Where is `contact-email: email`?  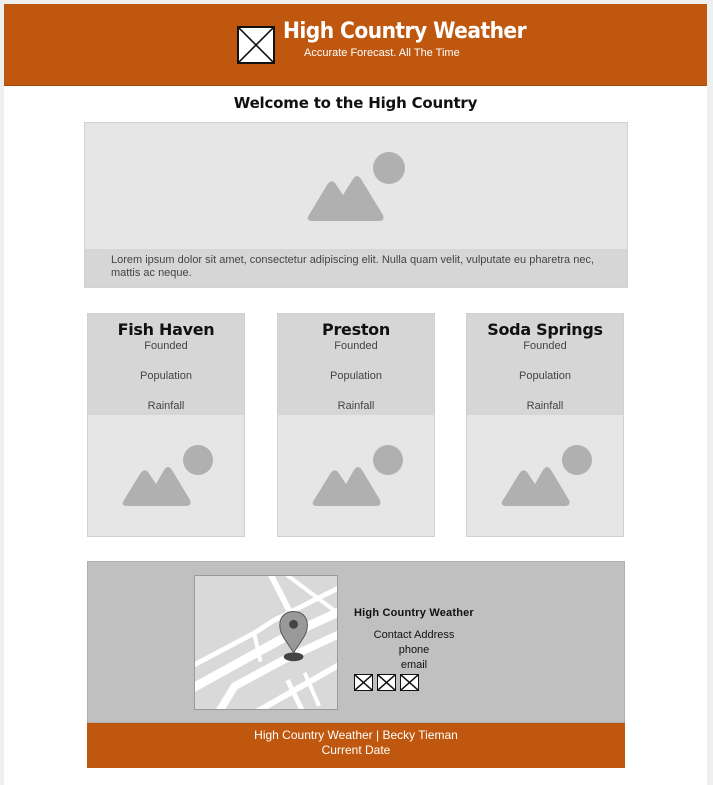
contact-email: email is located at coordinates (414, 665).